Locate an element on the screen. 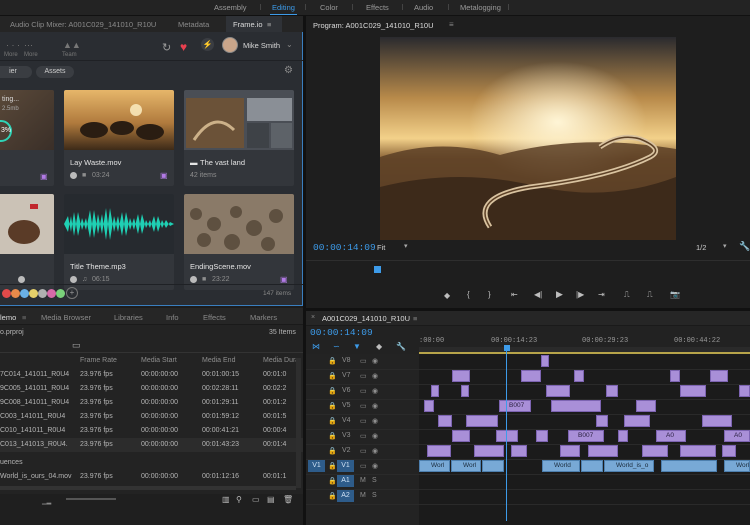 The height and width of the screenshot is (525, 750). workspace-metalogging: Metalogging is located at coordinates (480, 7).